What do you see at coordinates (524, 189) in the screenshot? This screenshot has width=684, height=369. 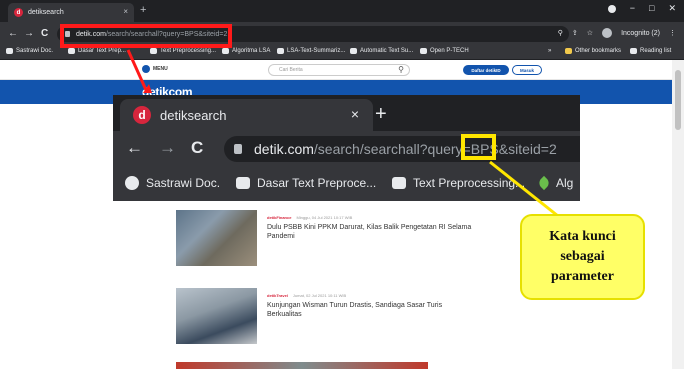 I see `yellow-pointer-line` at bounding box center [524, 189].